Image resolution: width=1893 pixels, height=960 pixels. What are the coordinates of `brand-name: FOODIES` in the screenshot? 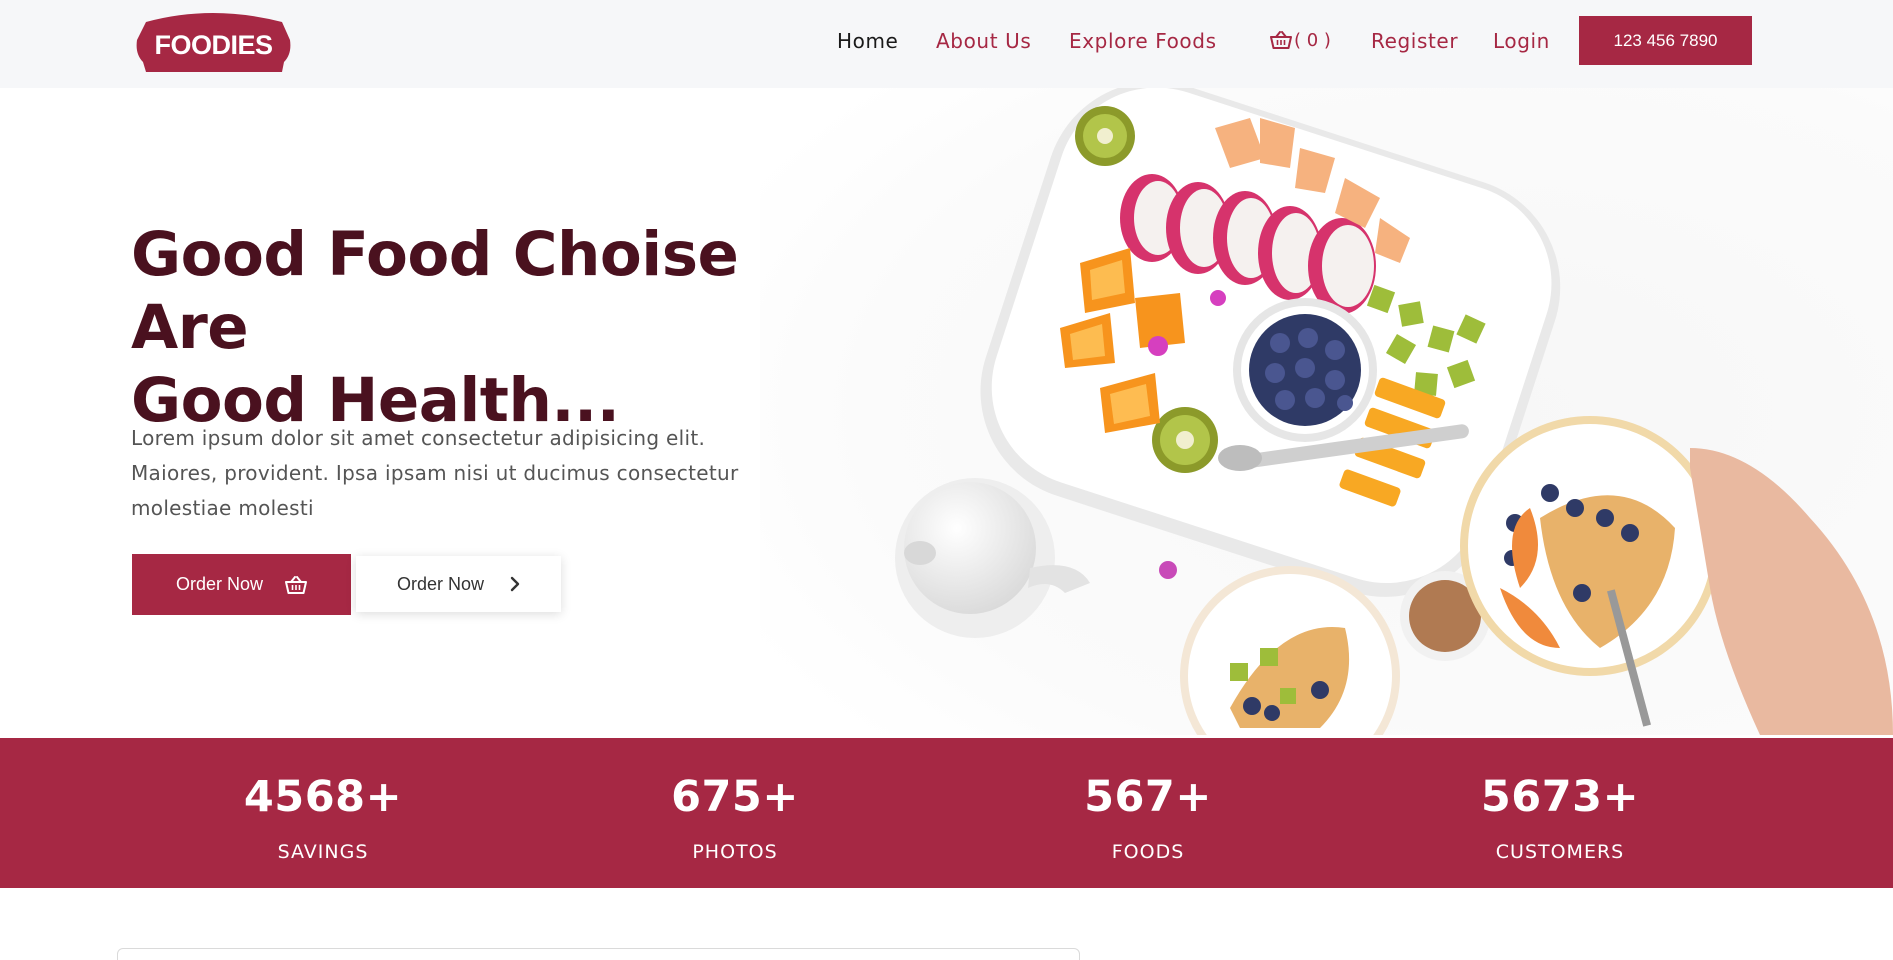 It's located at (213, 45).